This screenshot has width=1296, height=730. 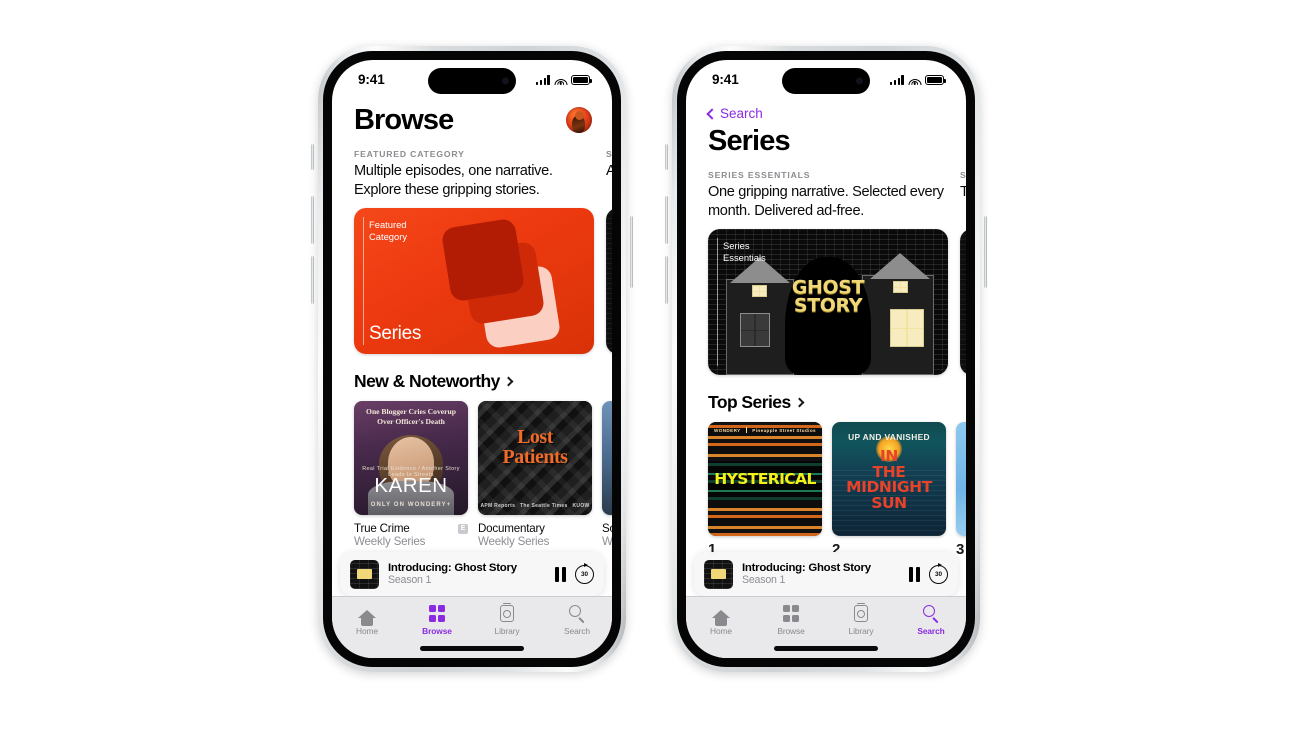 I want to click on shelf-item-category-row: Socie, so click(x=607, y=528).